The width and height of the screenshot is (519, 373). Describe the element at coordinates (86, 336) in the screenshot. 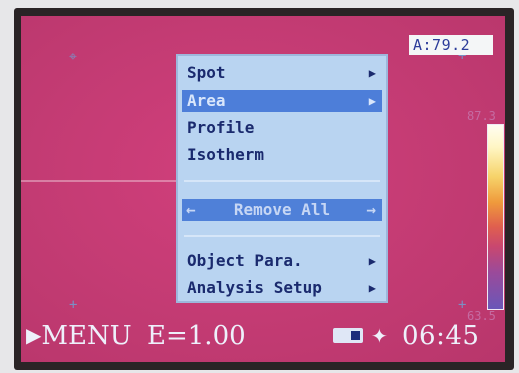

I see `menu-key-label: MENU` at that location.